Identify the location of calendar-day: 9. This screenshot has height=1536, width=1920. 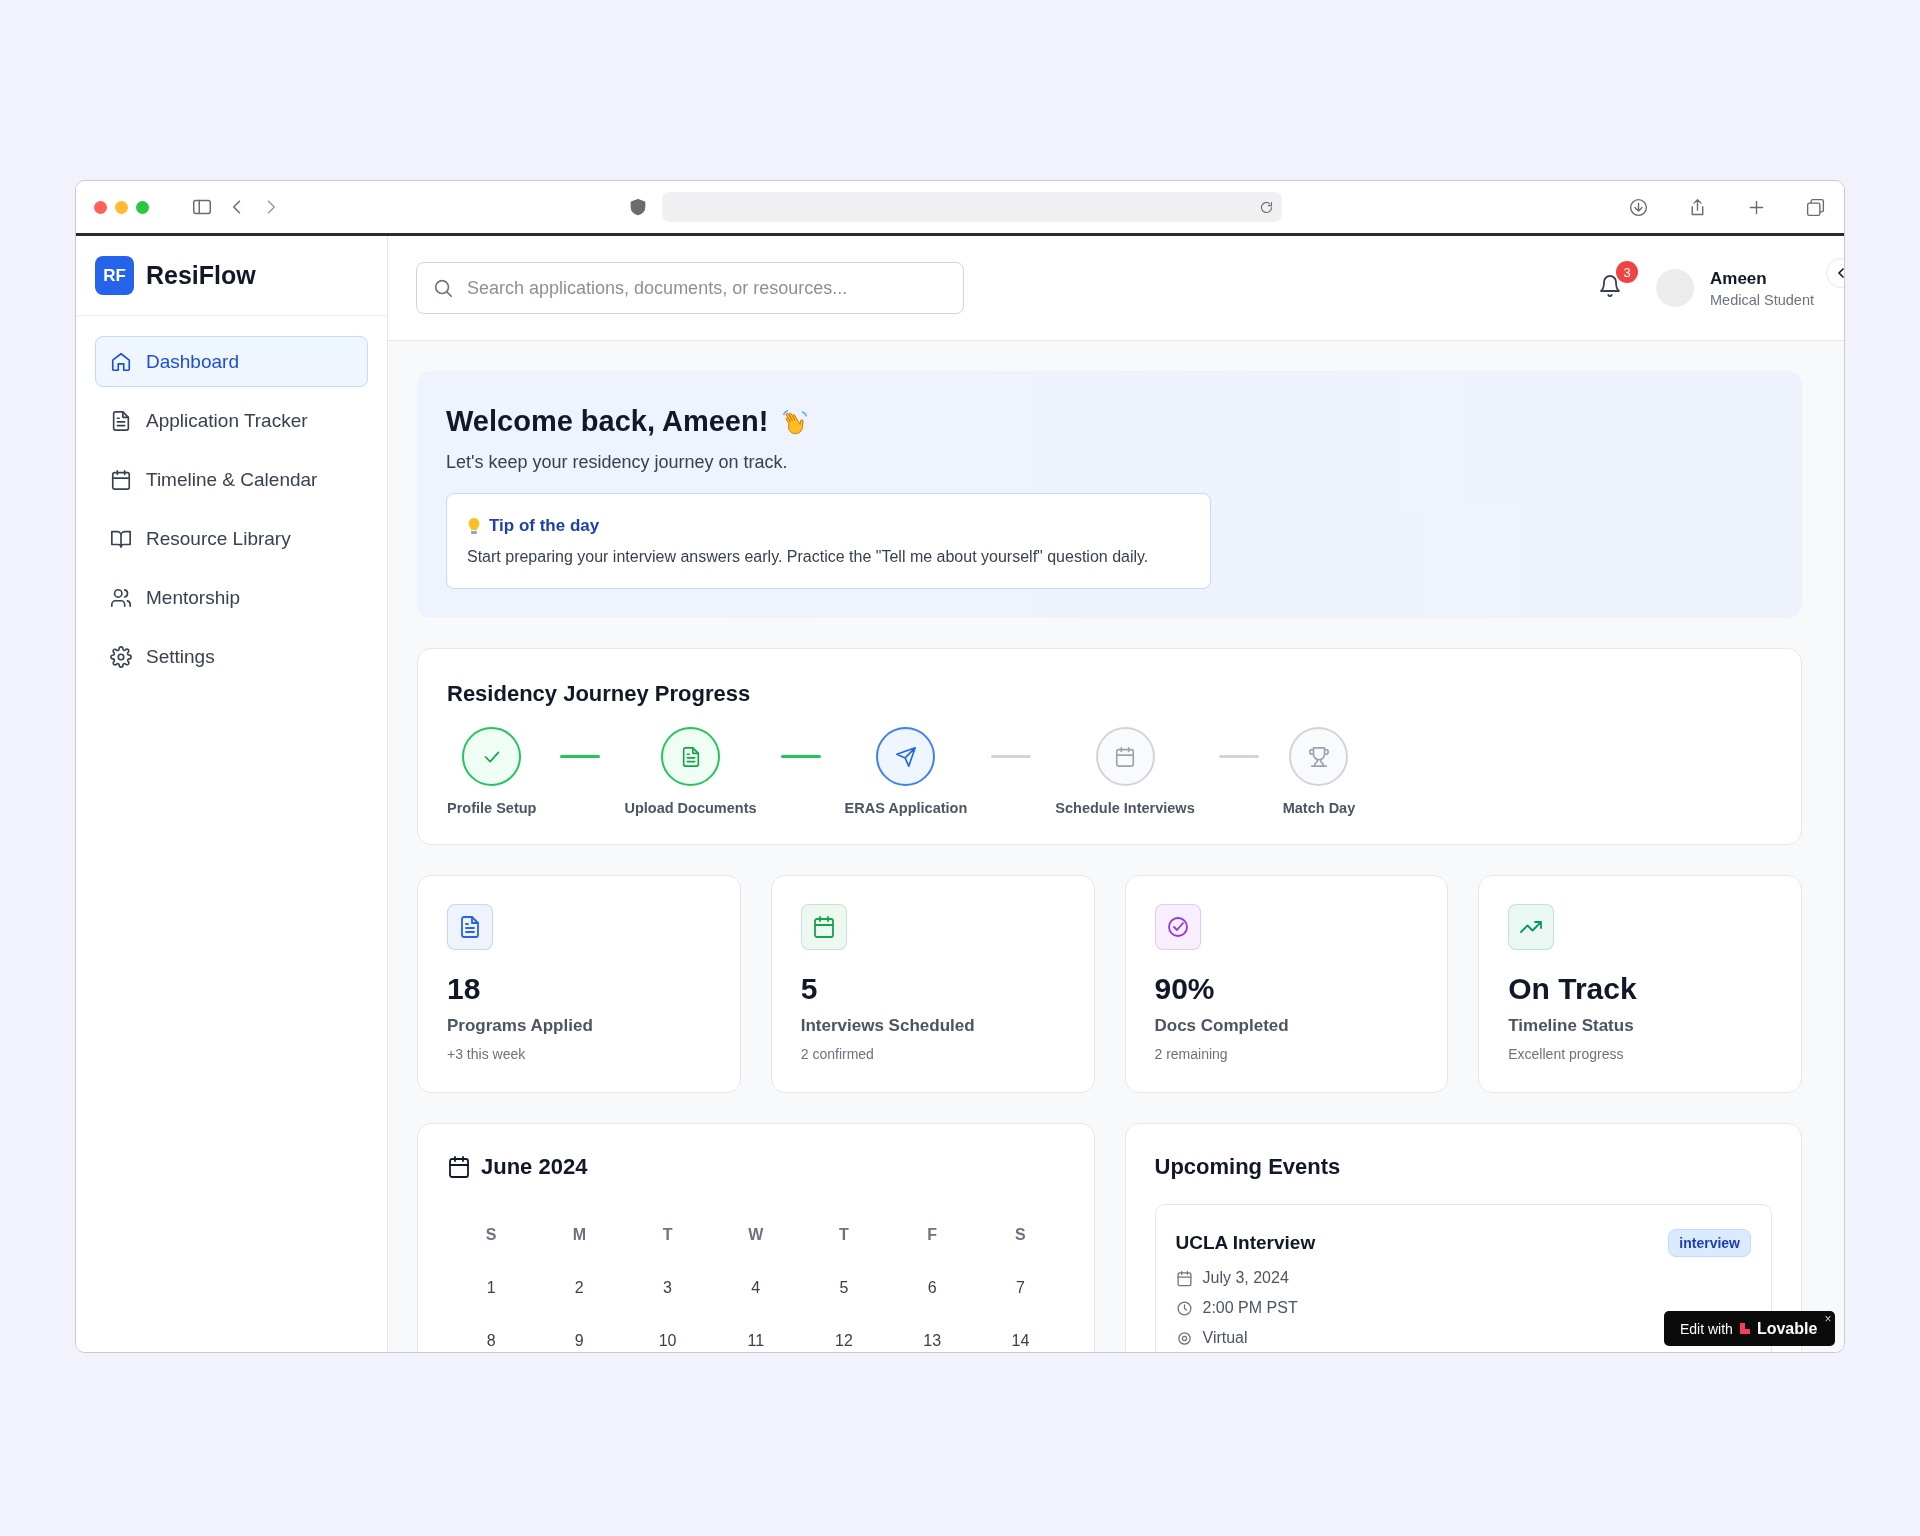
(579, 1333).